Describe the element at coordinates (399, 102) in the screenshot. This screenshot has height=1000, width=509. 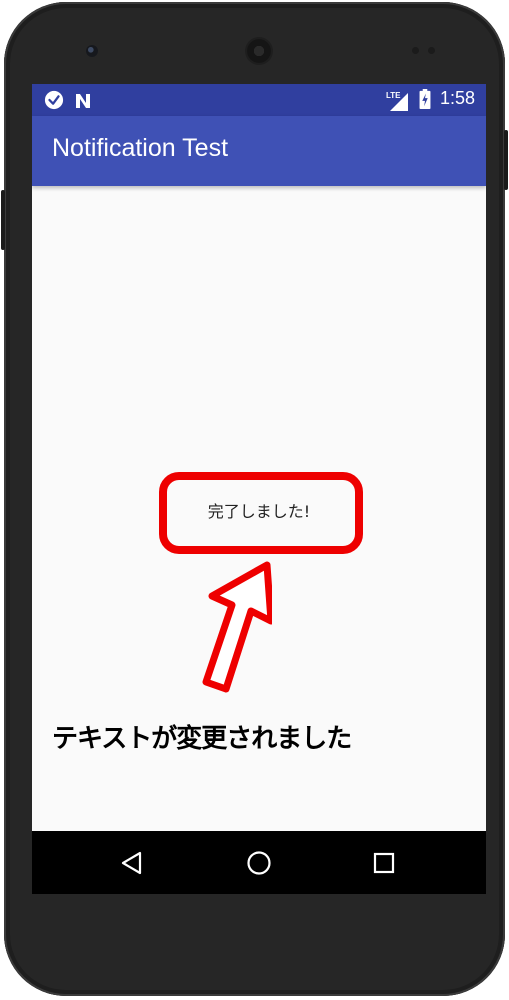
I see `signal-icon` at that location.